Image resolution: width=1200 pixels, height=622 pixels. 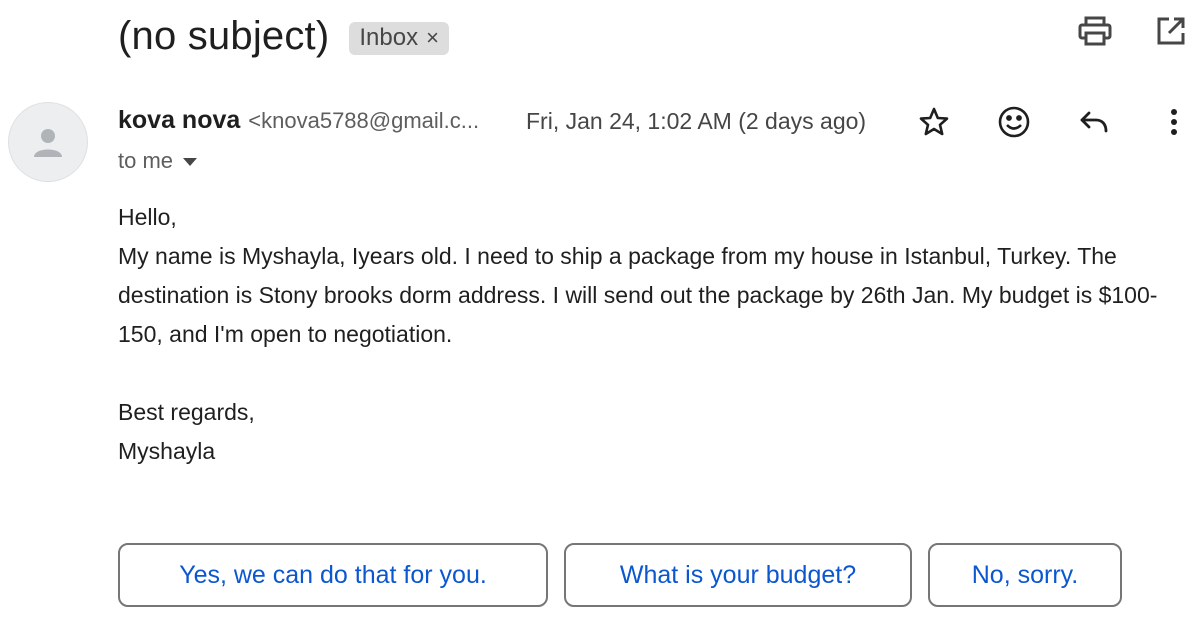 I want to click on open-in-new-window-icon, so click(x=1171, y=31).